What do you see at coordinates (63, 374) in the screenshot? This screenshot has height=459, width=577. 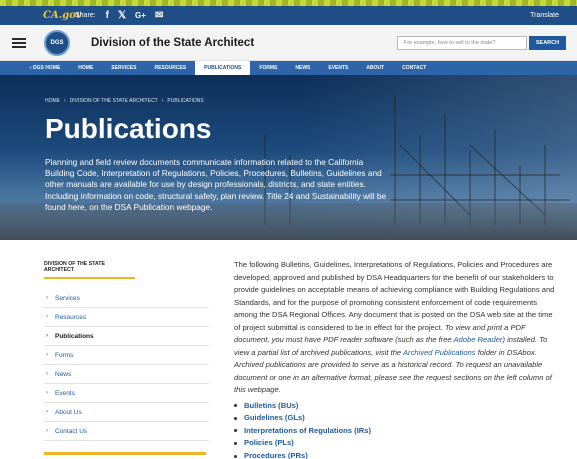 I see `sidebar-item-label: News` at bounding box center [63, 374].